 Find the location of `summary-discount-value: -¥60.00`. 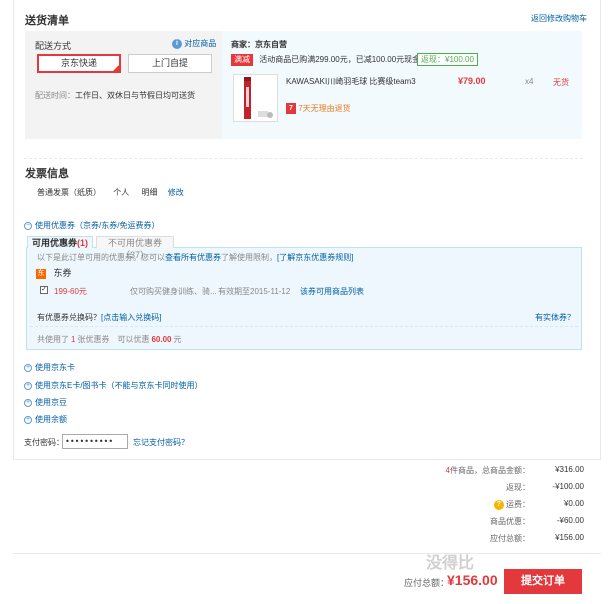

summary-discount-value: -¥60.00 is located at coordinates (570, 520).